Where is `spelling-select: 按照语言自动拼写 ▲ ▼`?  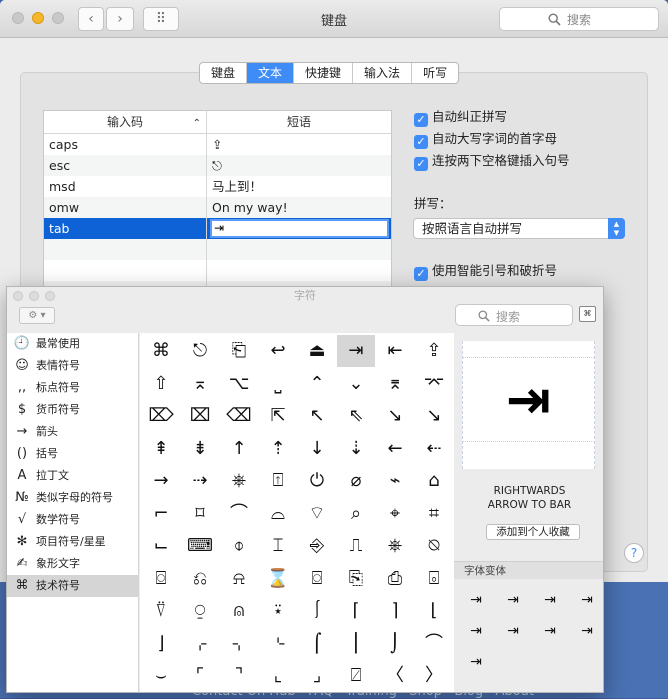 spelling-select: 按照语言自动拼写 ▲ ▼ is located at coordinates (519, 228).